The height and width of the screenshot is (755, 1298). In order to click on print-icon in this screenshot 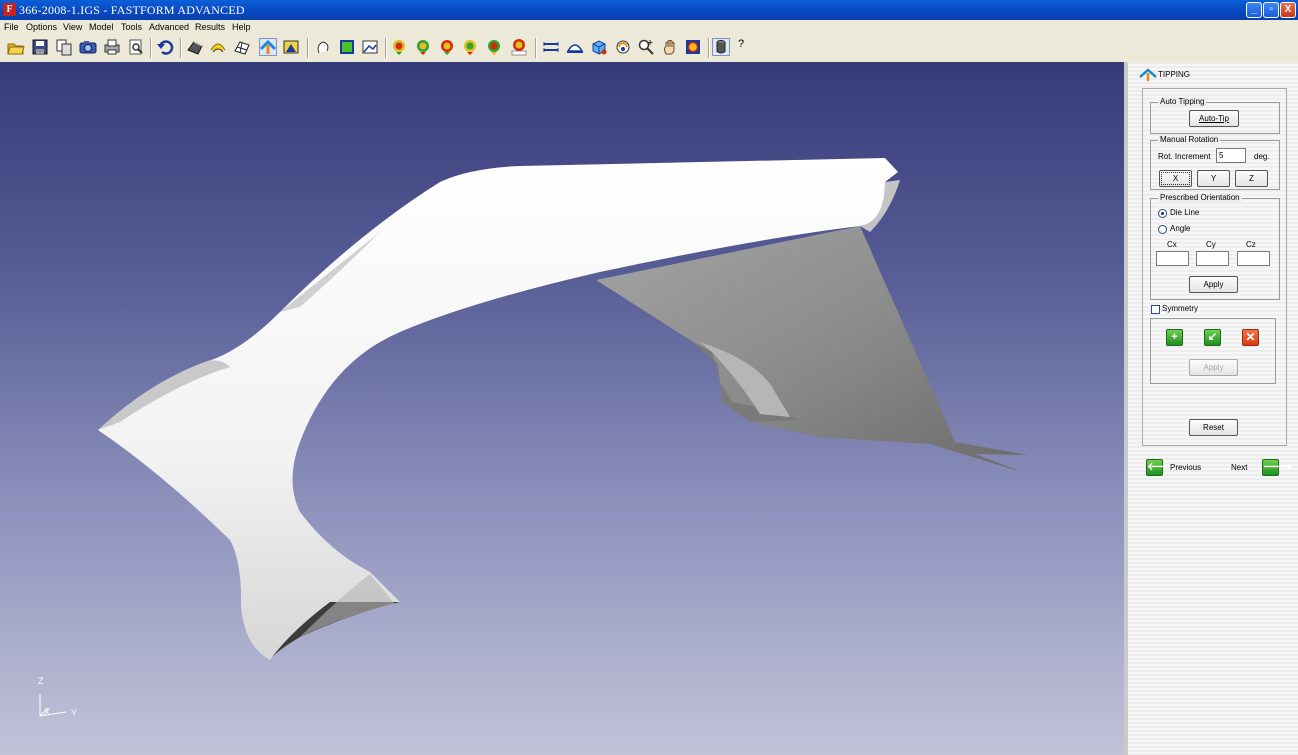, I will do `click(112, 47)`.